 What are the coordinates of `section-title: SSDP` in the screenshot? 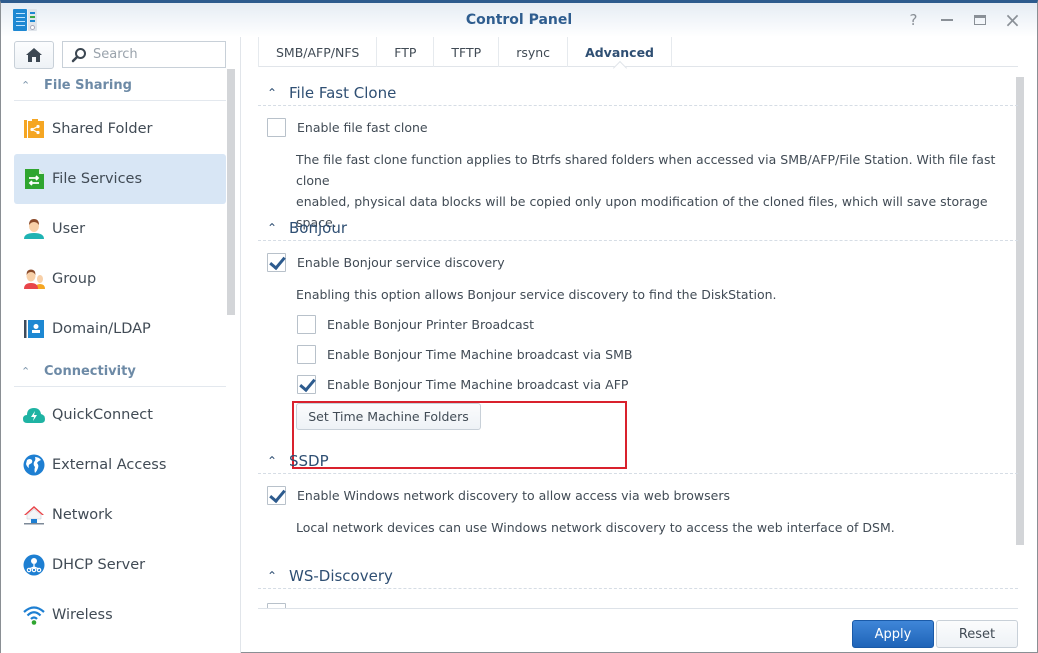 It's located at (309, 460).